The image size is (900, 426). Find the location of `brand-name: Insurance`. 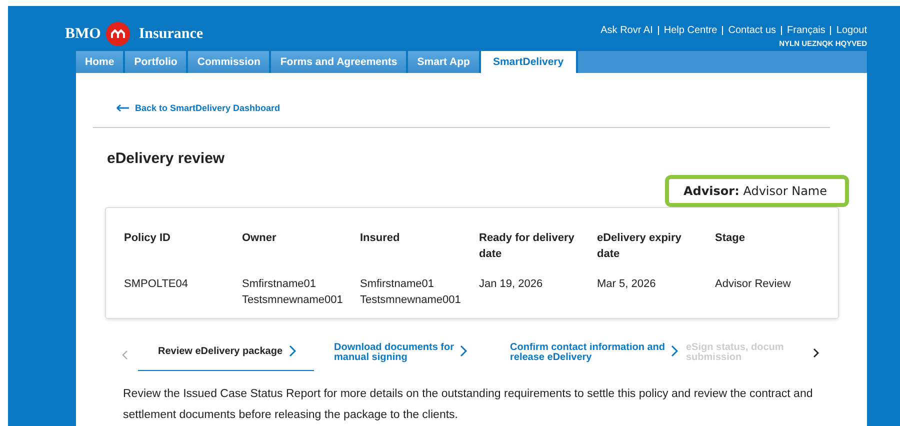

brand-name: Insurance is located at coordinates (171, 34).